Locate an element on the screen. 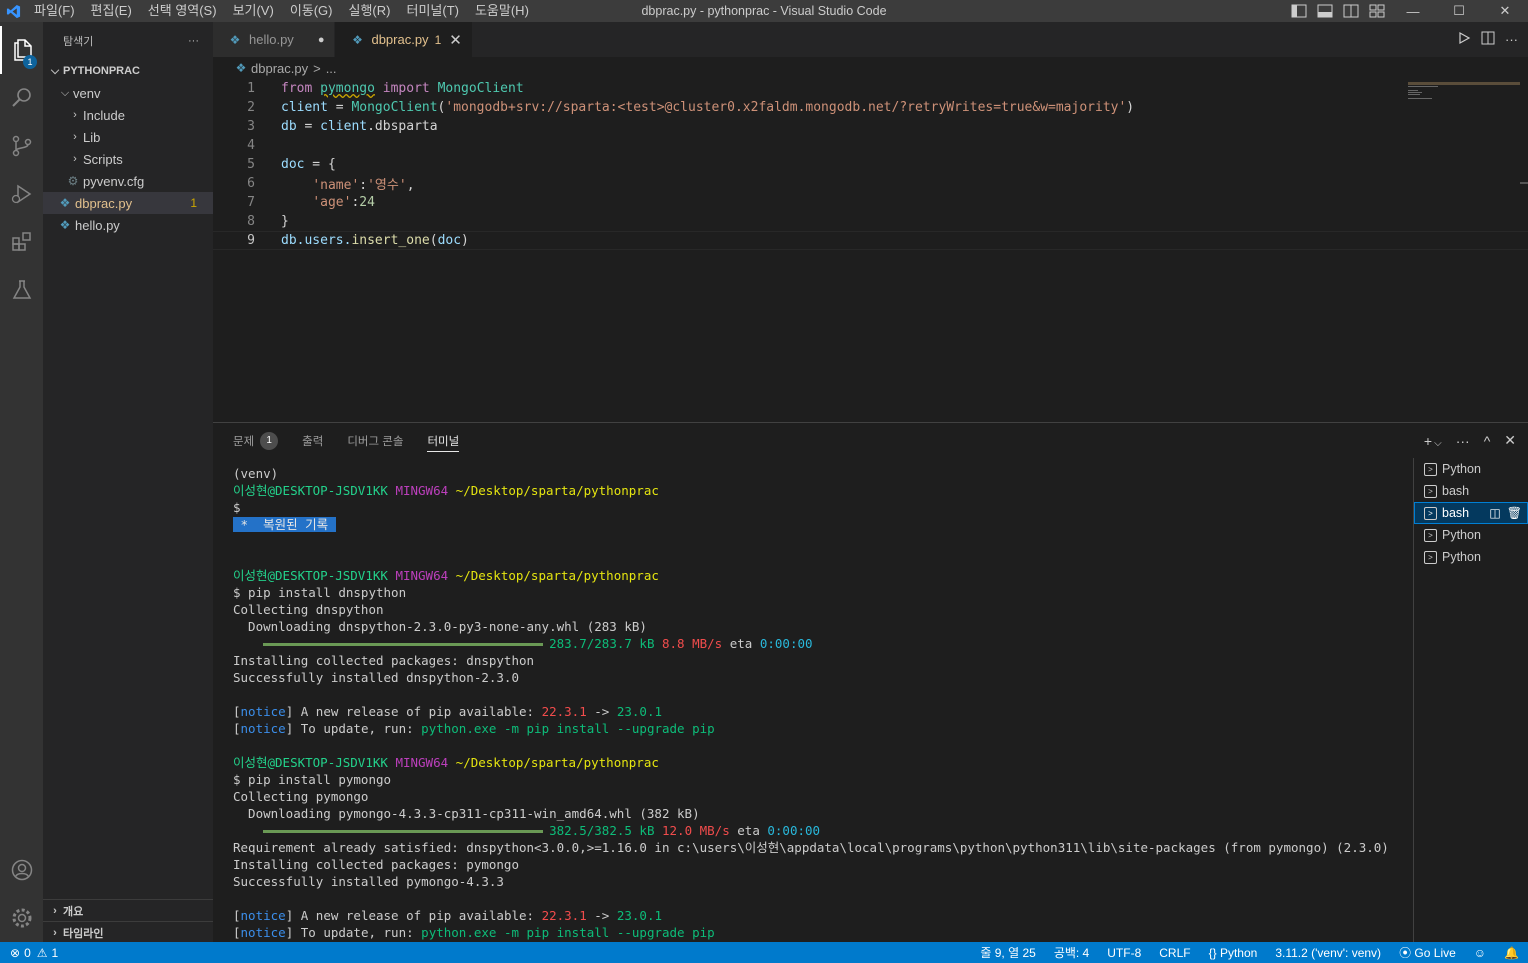 This screenshot has height=963, width=1528. cursor-position: 줄 9, 열 25 is located at coordinates (1007, 952).